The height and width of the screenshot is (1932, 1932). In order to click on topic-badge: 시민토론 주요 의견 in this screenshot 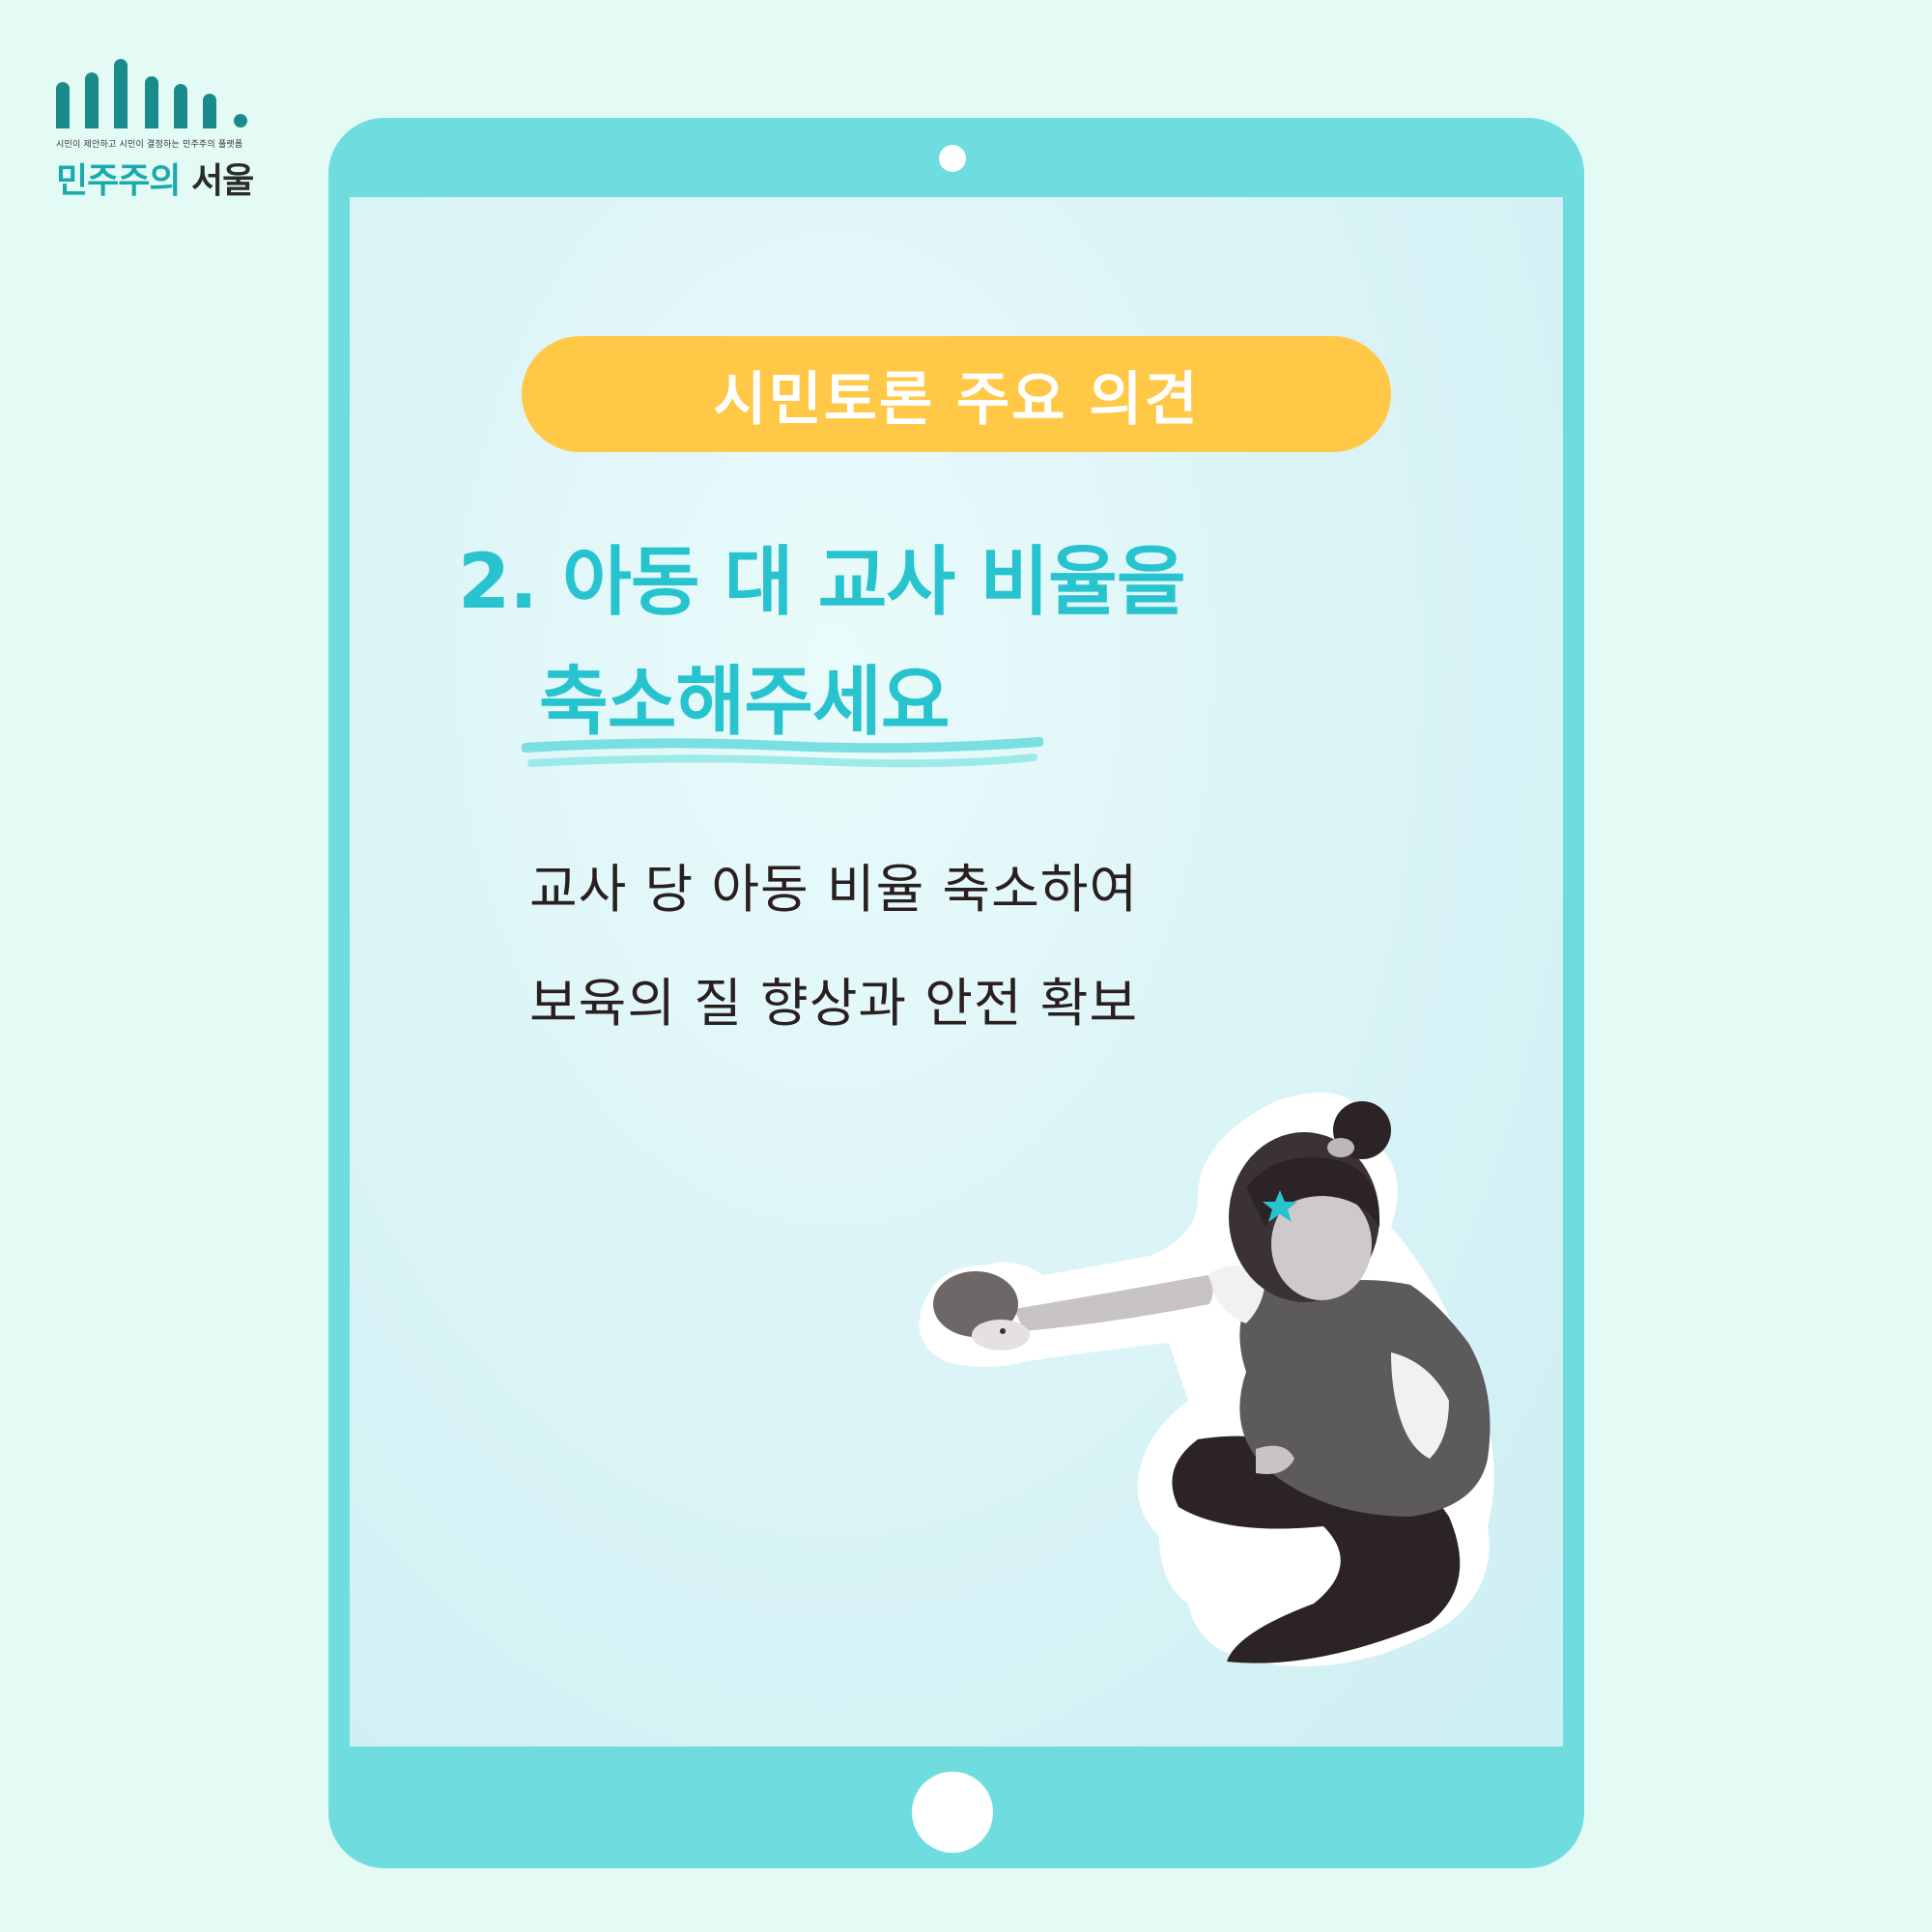, I will do `click(956, 394)`.